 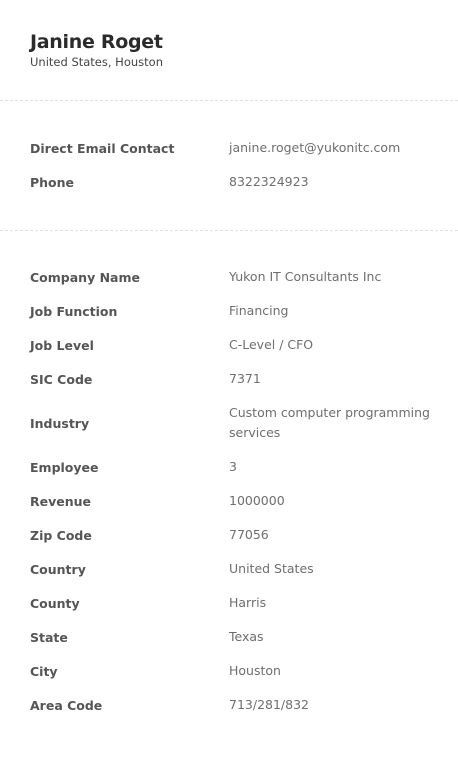 I want to click on country-value: United States, so click(x=271, y=568).